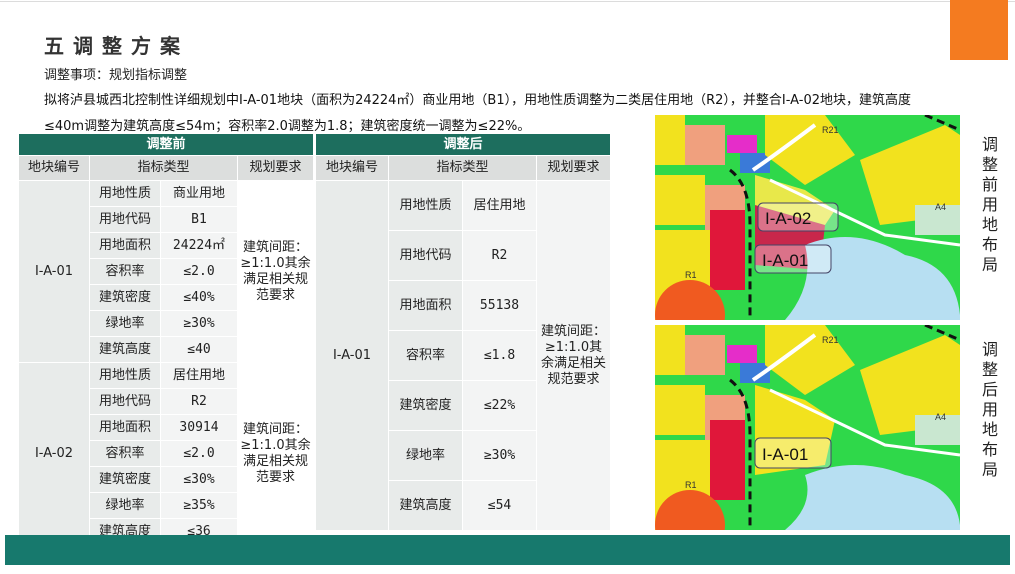  I want to click on after-map-label-ia01: I-A-01, so click(785, 454).